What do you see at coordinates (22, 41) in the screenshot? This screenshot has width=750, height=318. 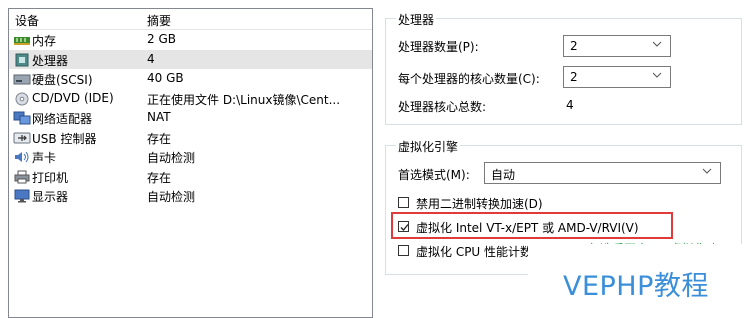 I see `memory-icon` at bounding box center [22, 41].